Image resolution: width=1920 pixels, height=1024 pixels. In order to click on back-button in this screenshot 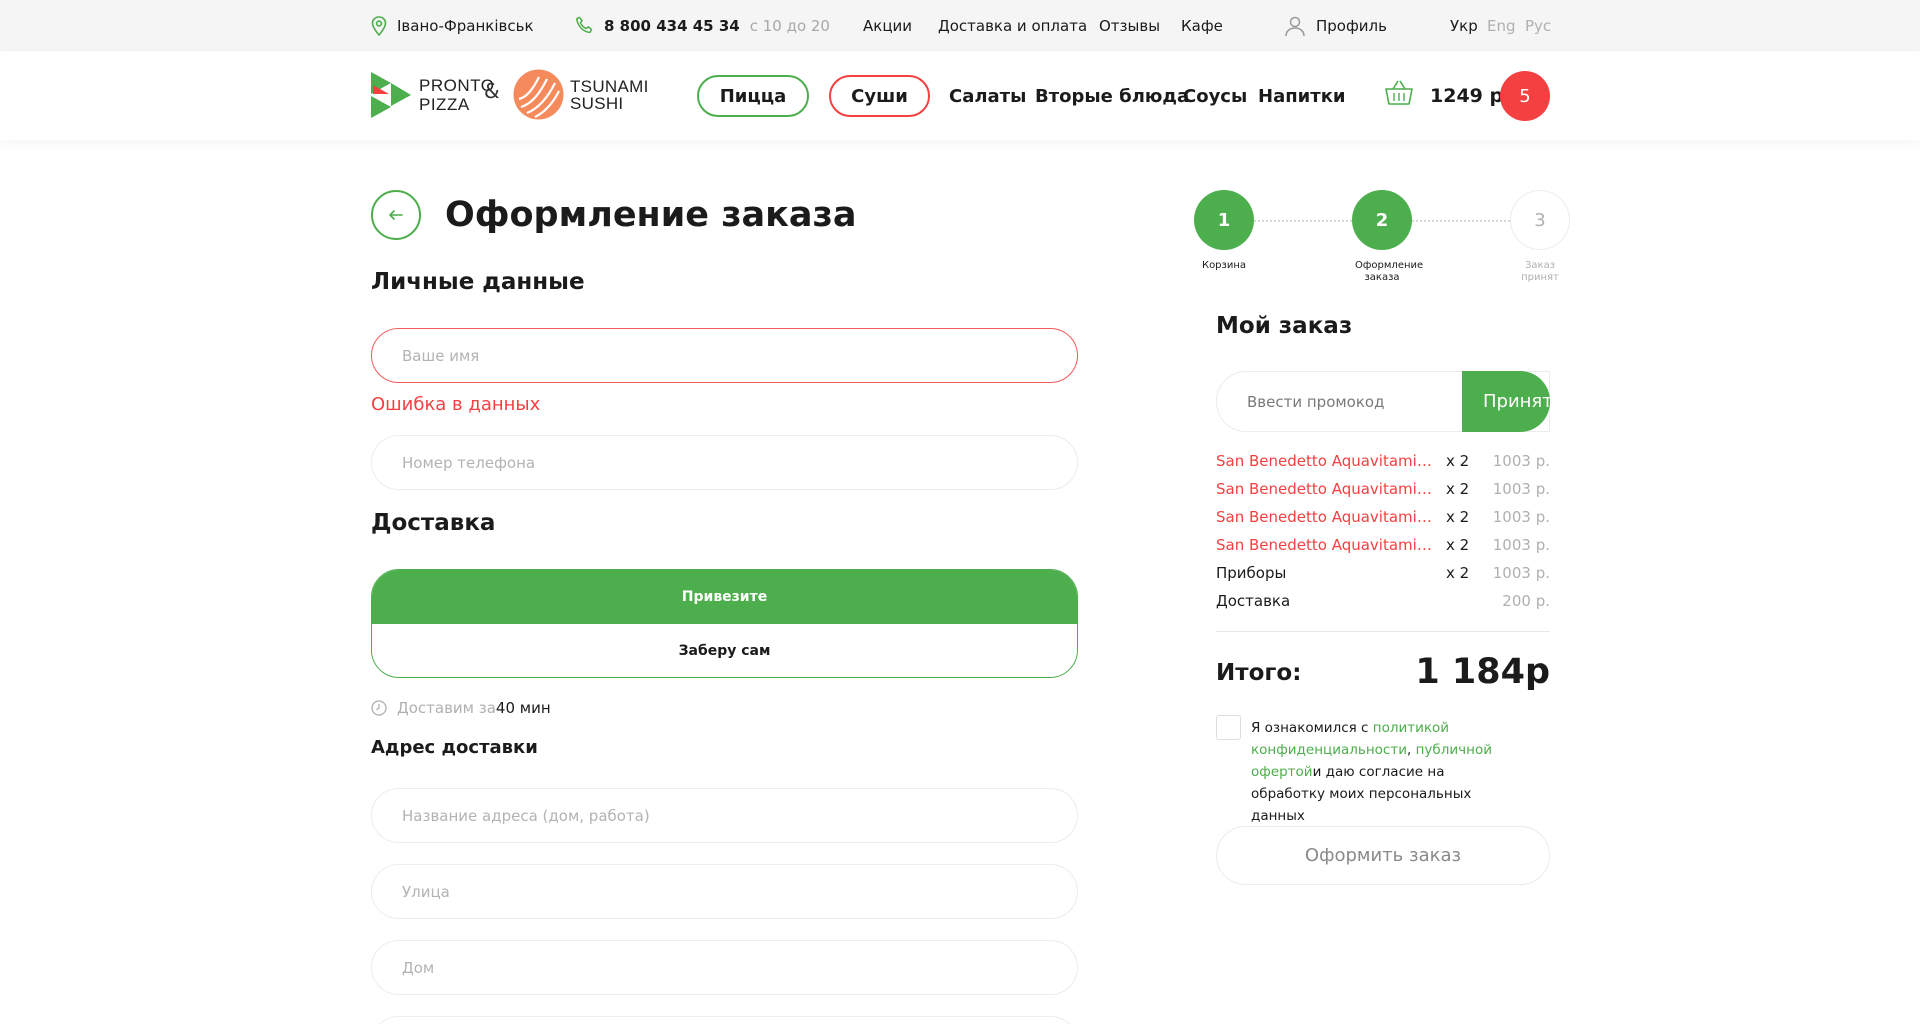, I will do `click(396, 215)`.